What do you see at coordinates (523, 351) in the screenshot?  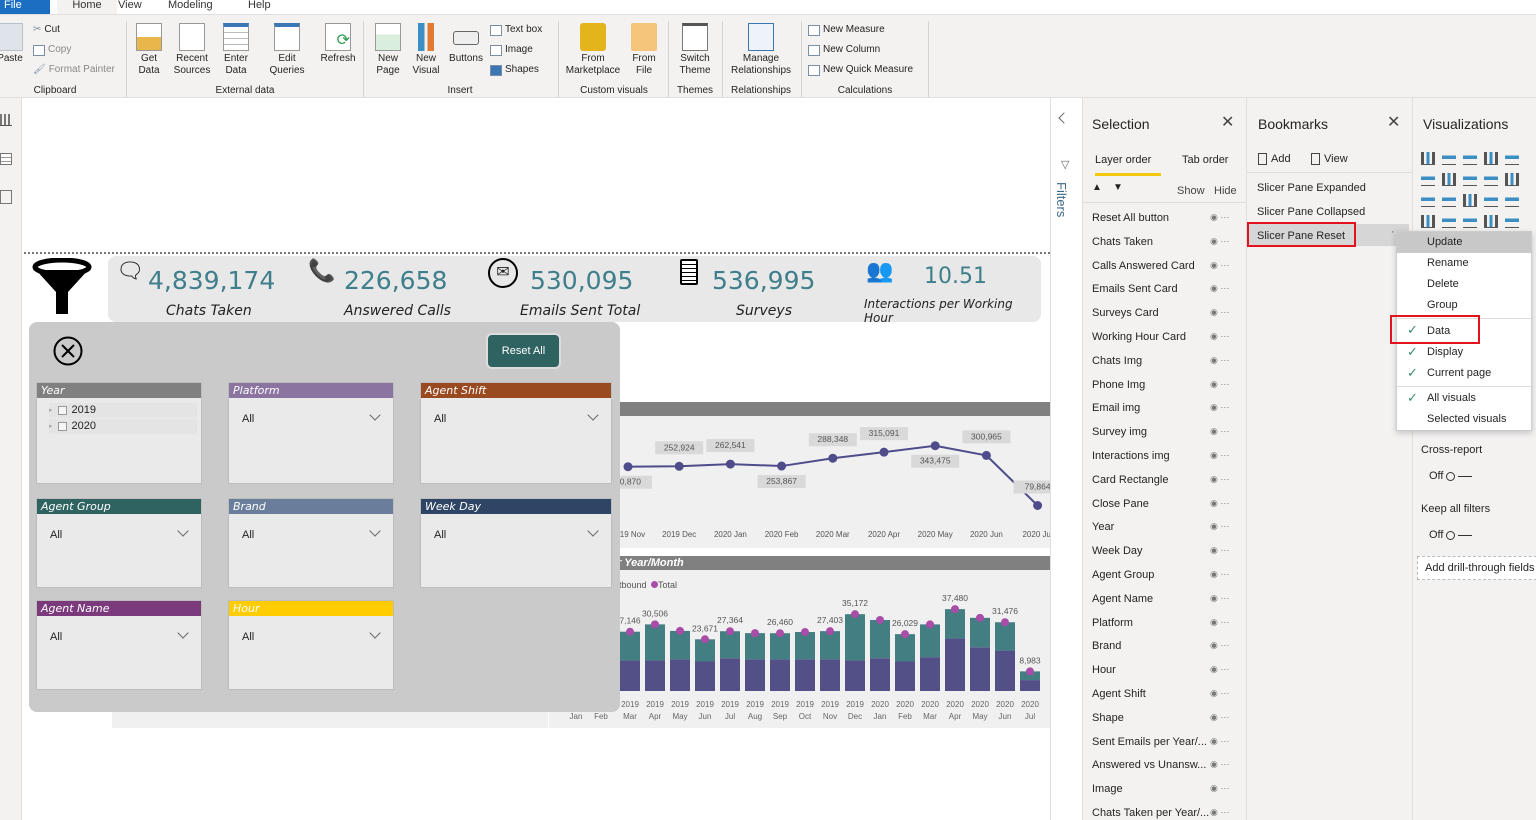 I see `reset-all-button: Reset All` at bounding box center [523, 351].